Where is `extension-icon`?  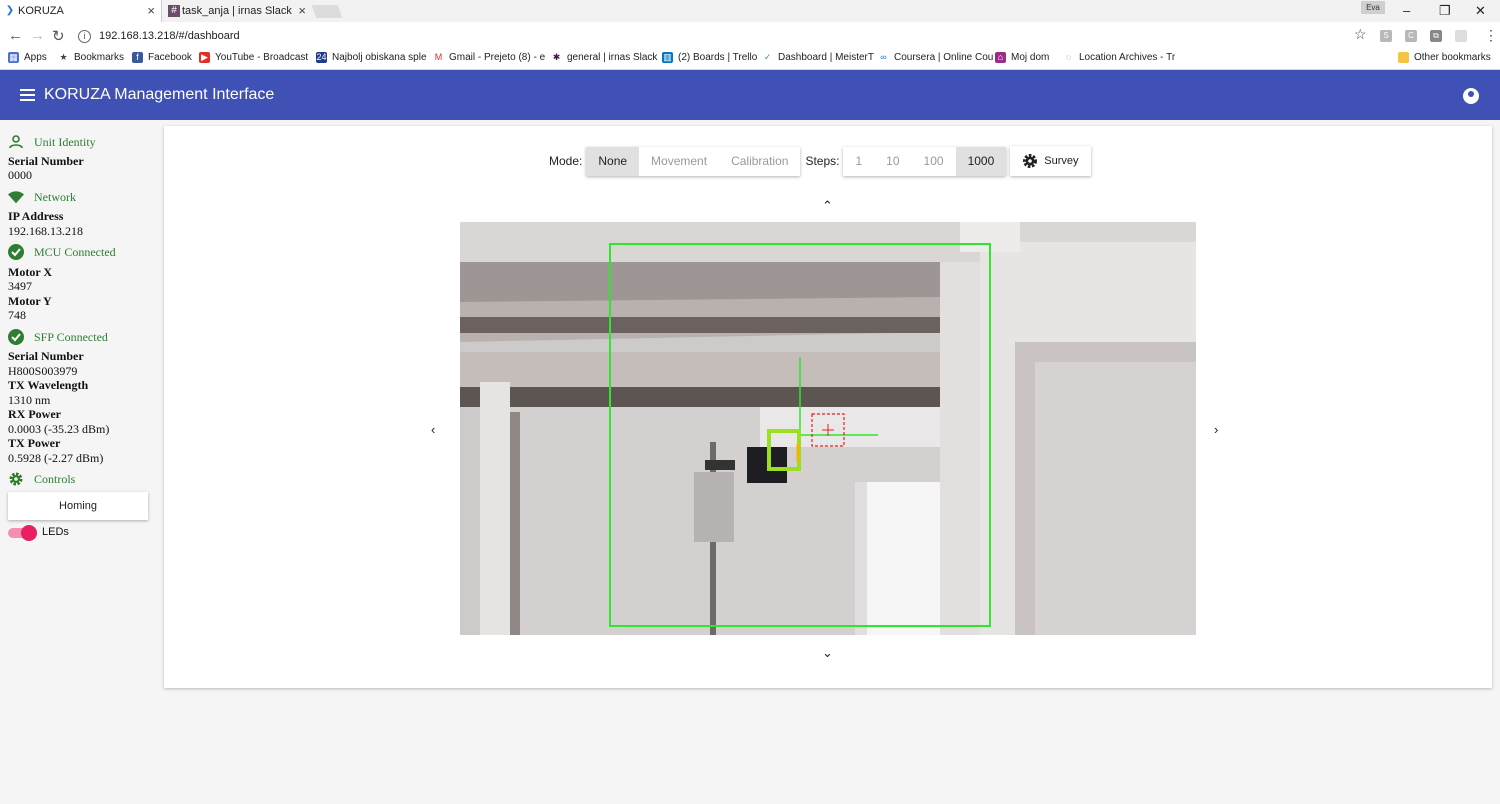 extension-icon is located at coordinates (1461, 36).